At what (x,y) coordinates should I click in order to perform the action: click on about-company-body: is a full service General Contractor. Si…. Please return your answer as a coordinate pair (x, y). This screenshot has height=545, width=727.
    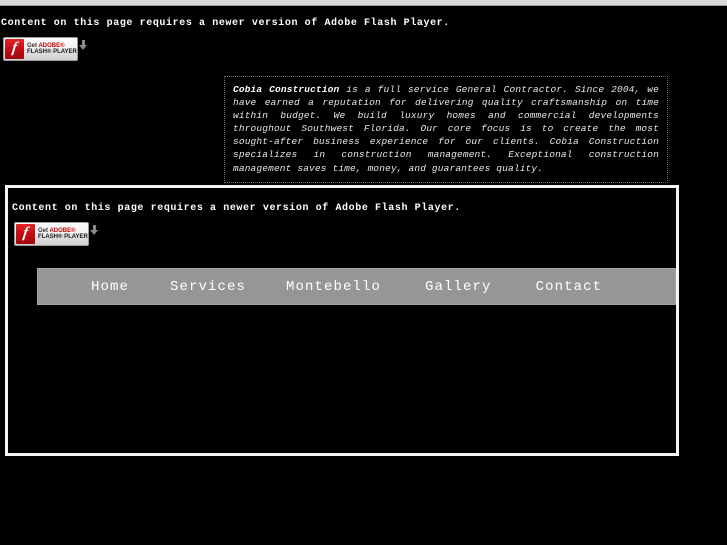
    Looking at the image, I should click on (446, 129).